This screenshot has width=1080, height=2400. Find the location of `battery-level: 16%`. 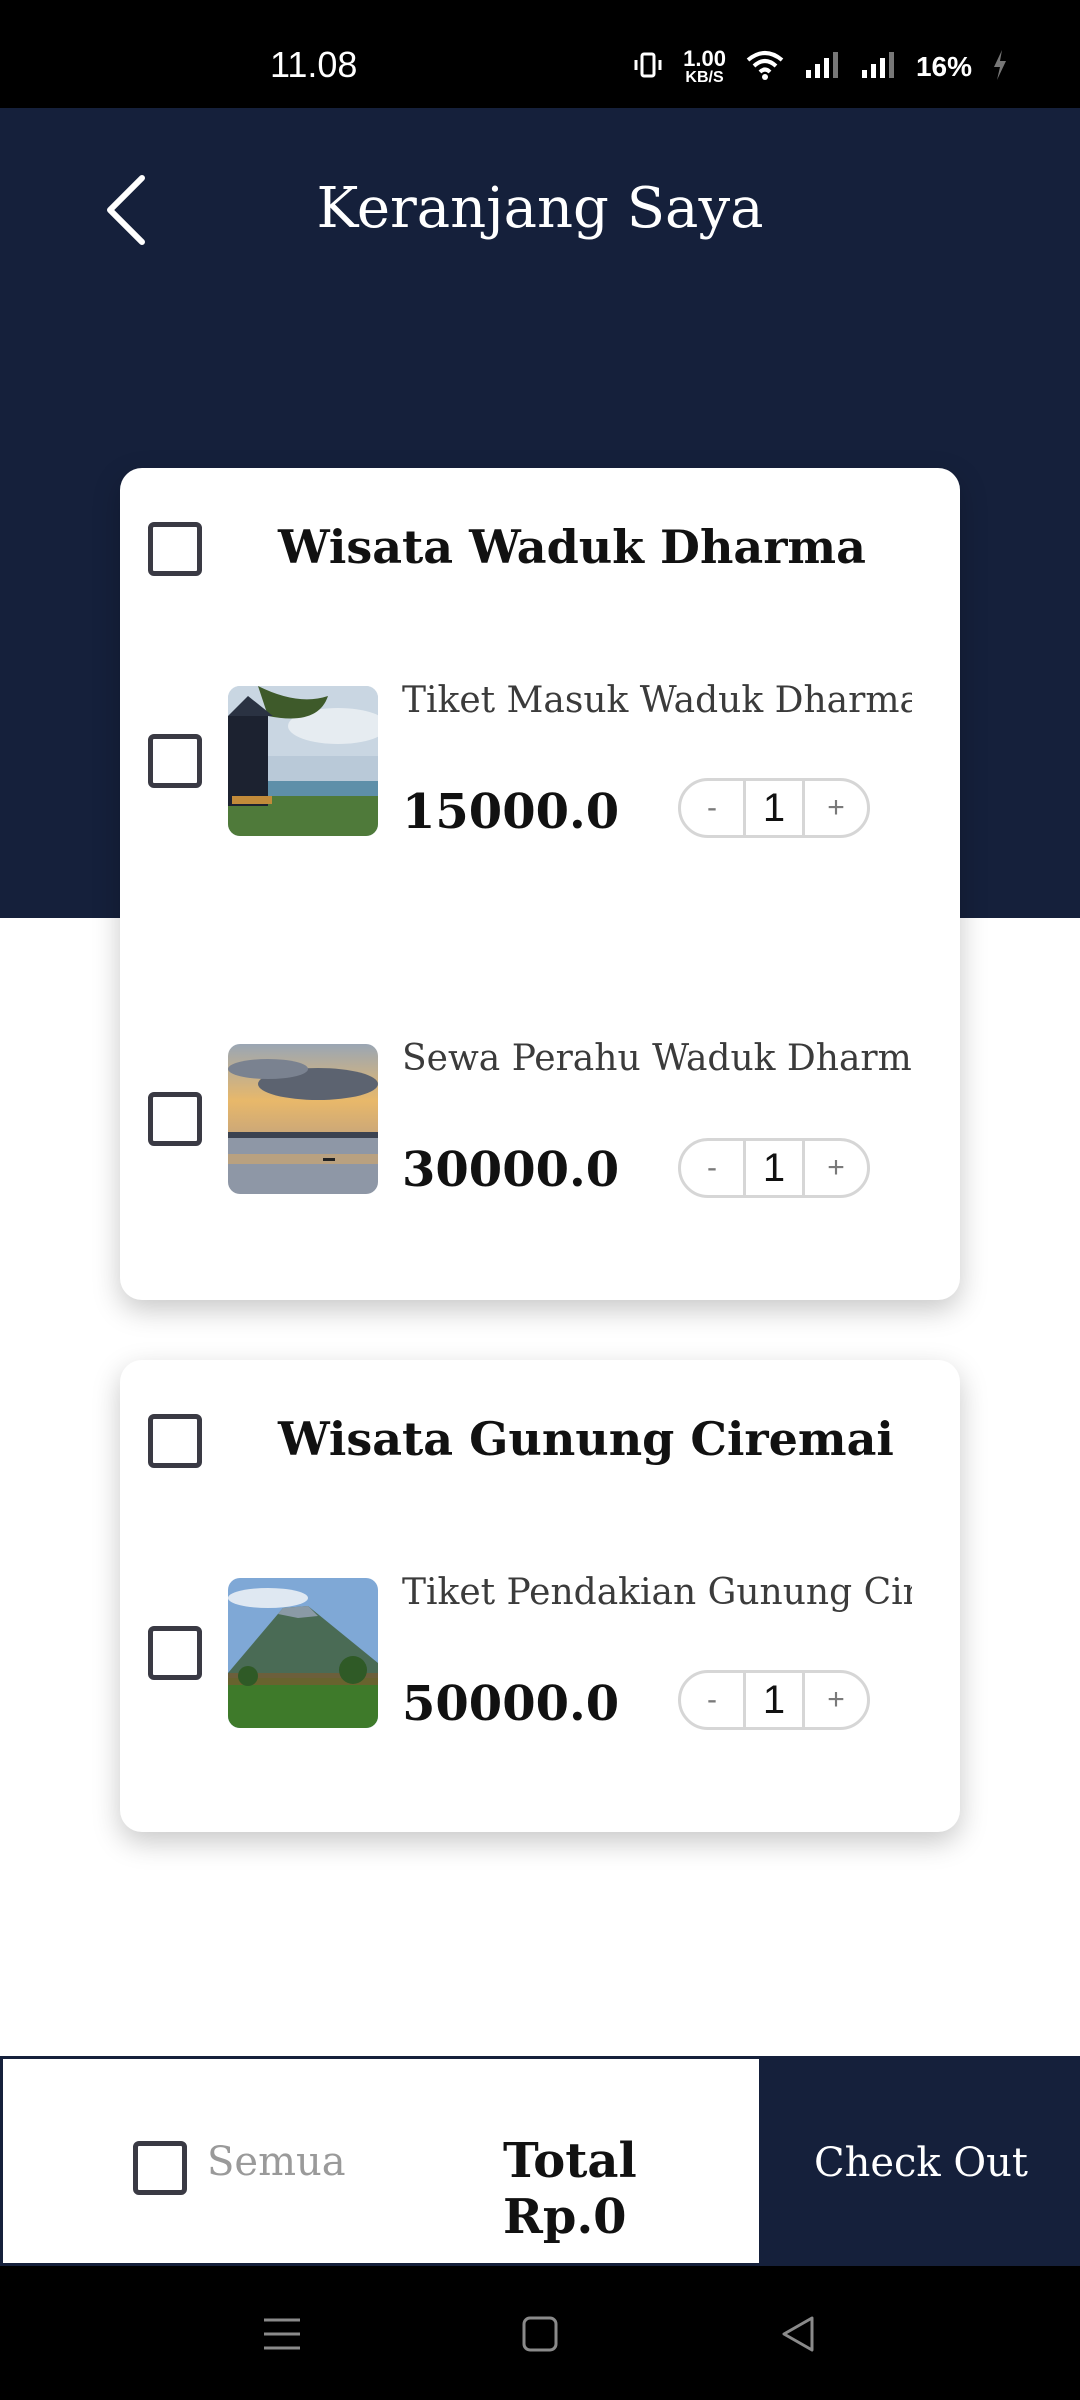

battery-level: 16% is located at coordinates (943, 66).